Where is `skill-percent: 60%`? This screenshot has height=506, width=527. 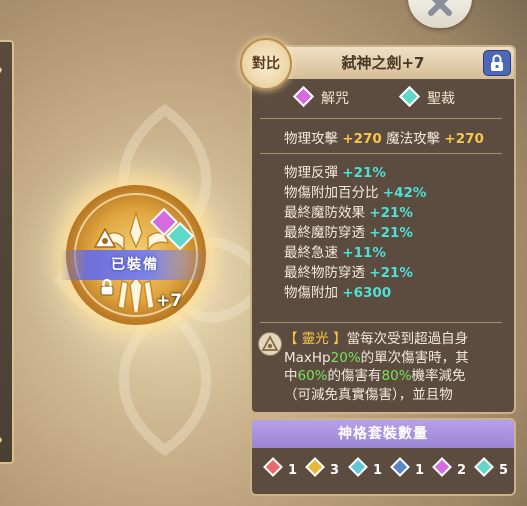 skill-percent: 60% is located at coordinates (312, 376).